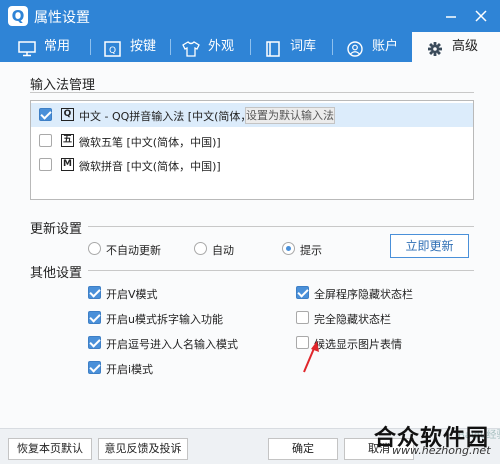 This screenshot has width=500, height=464. What do you see at coordinates (27, 48) in the screenshot?
I see `monitor-icon` at bounding box center [27, 48].